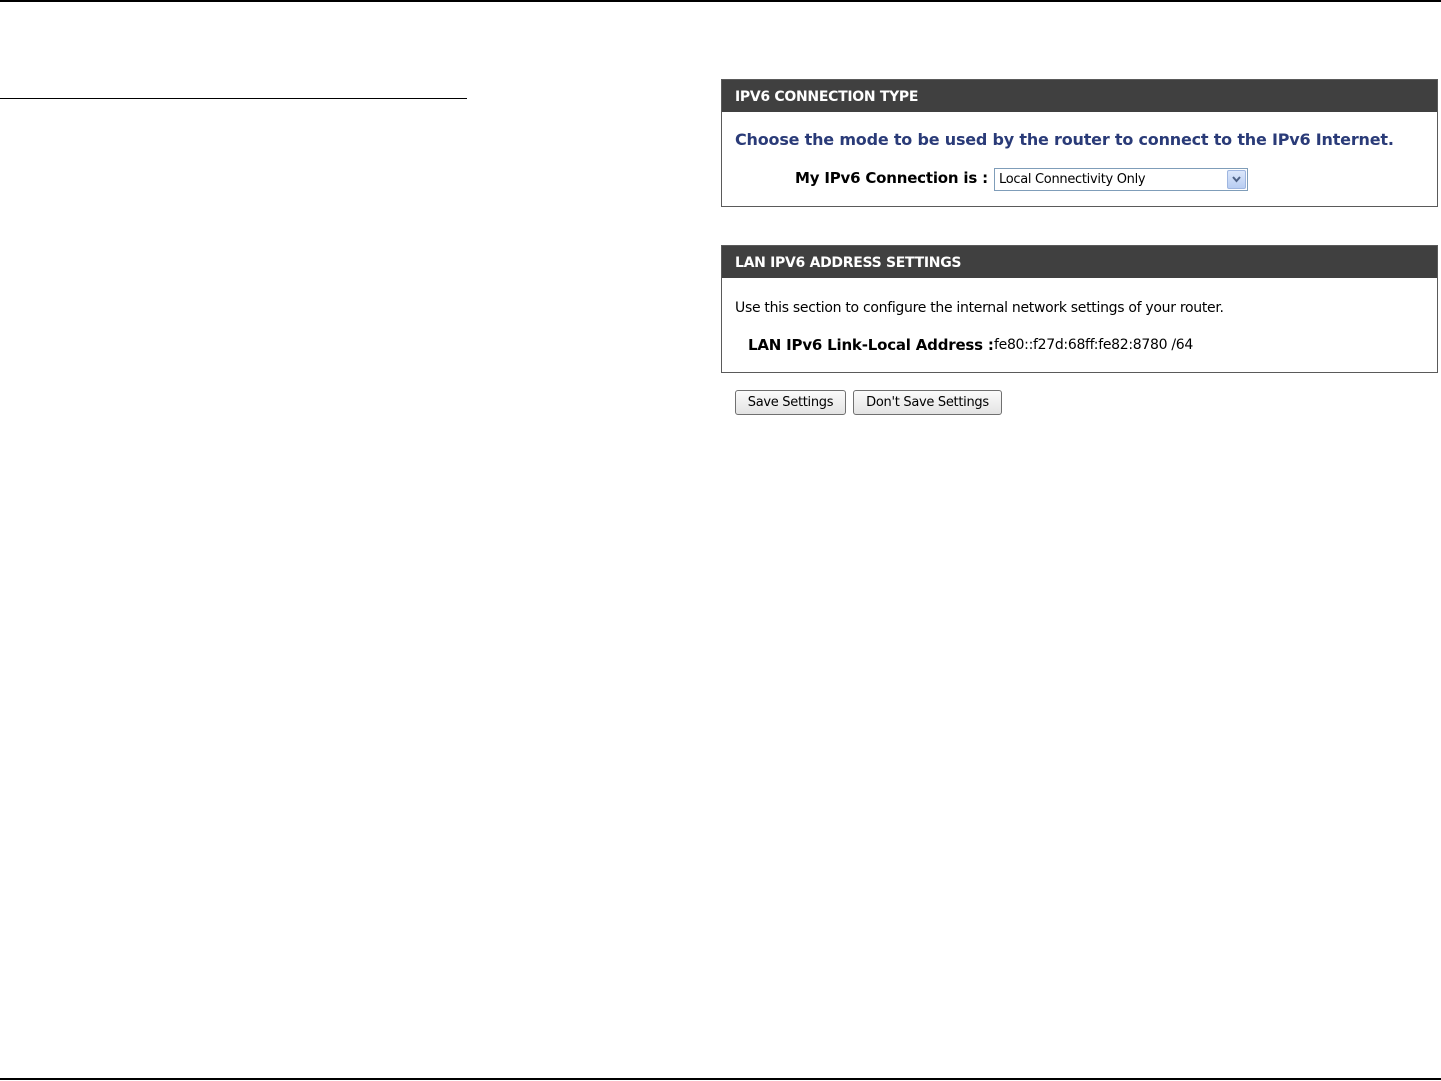 This screenshot has height=1081, width=1441. What do you see at coordinates (871, 345) in the screenshot?
I see `link-local-address-label: LAN IPv6 Link-Local Address :` at bounding box center [871, 345].